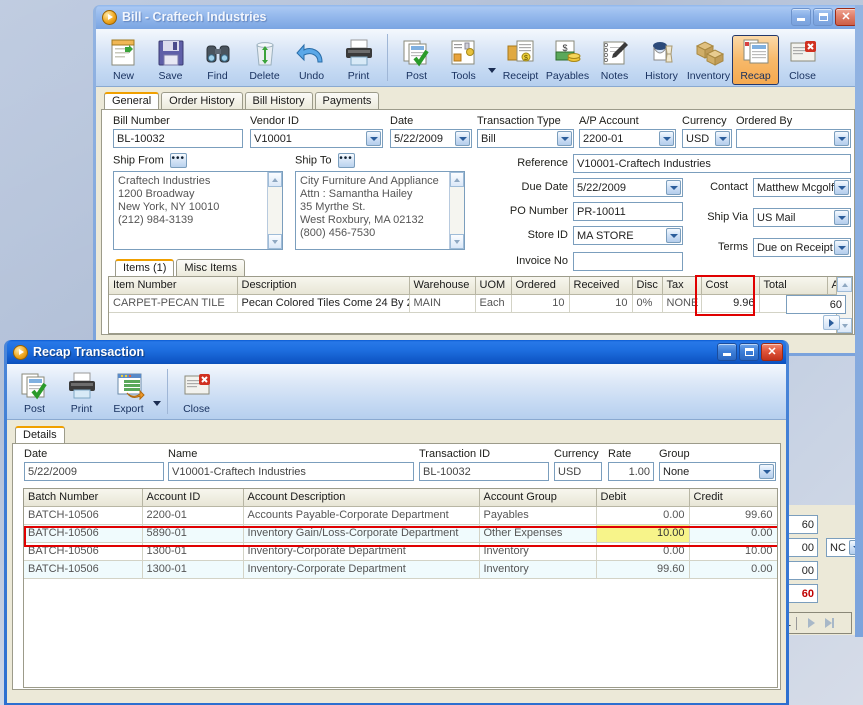  I want to click on toolbar-button-find: Find, so click(217, 60).